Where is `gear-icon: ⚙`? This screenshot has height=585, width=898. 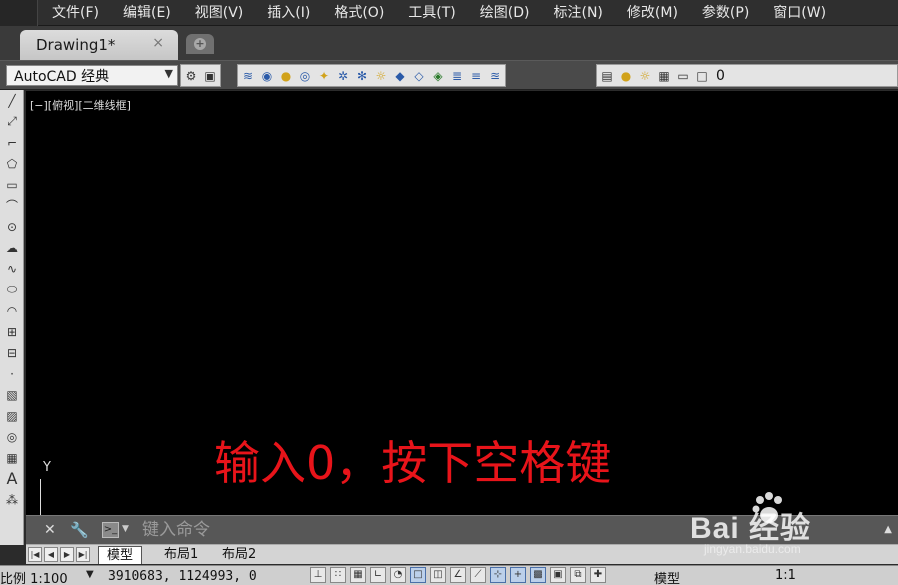
gear-icon: ⚙ is located at coordinates (191, 76).